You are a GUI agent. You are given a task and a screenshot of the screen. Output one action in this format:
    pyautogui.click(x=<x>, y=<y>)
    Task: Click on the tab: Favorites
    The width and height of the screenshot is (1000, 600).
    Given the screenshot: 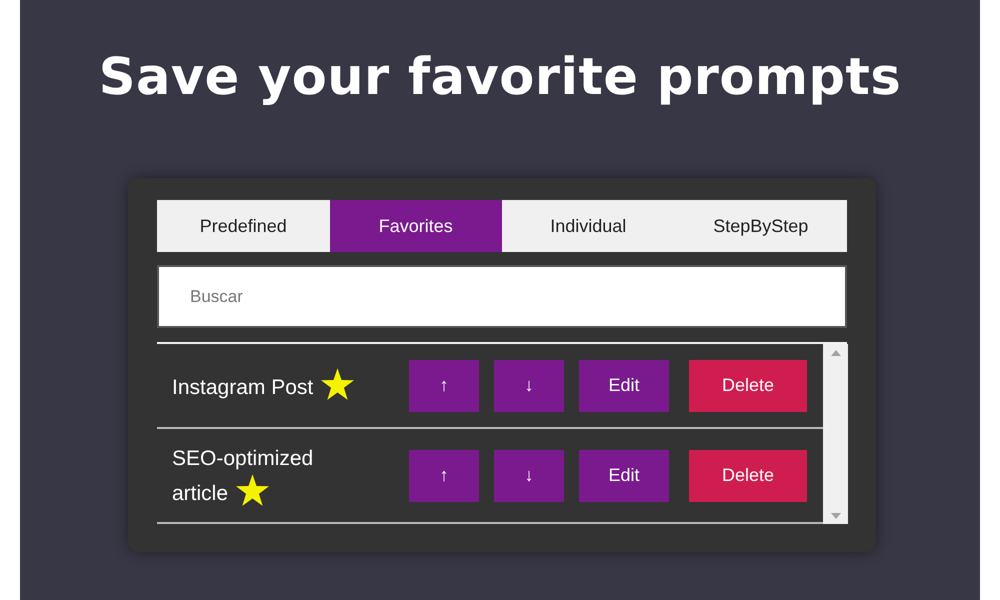 What is the action you would take?
    pyautogui.click(x=416, y=226)
    